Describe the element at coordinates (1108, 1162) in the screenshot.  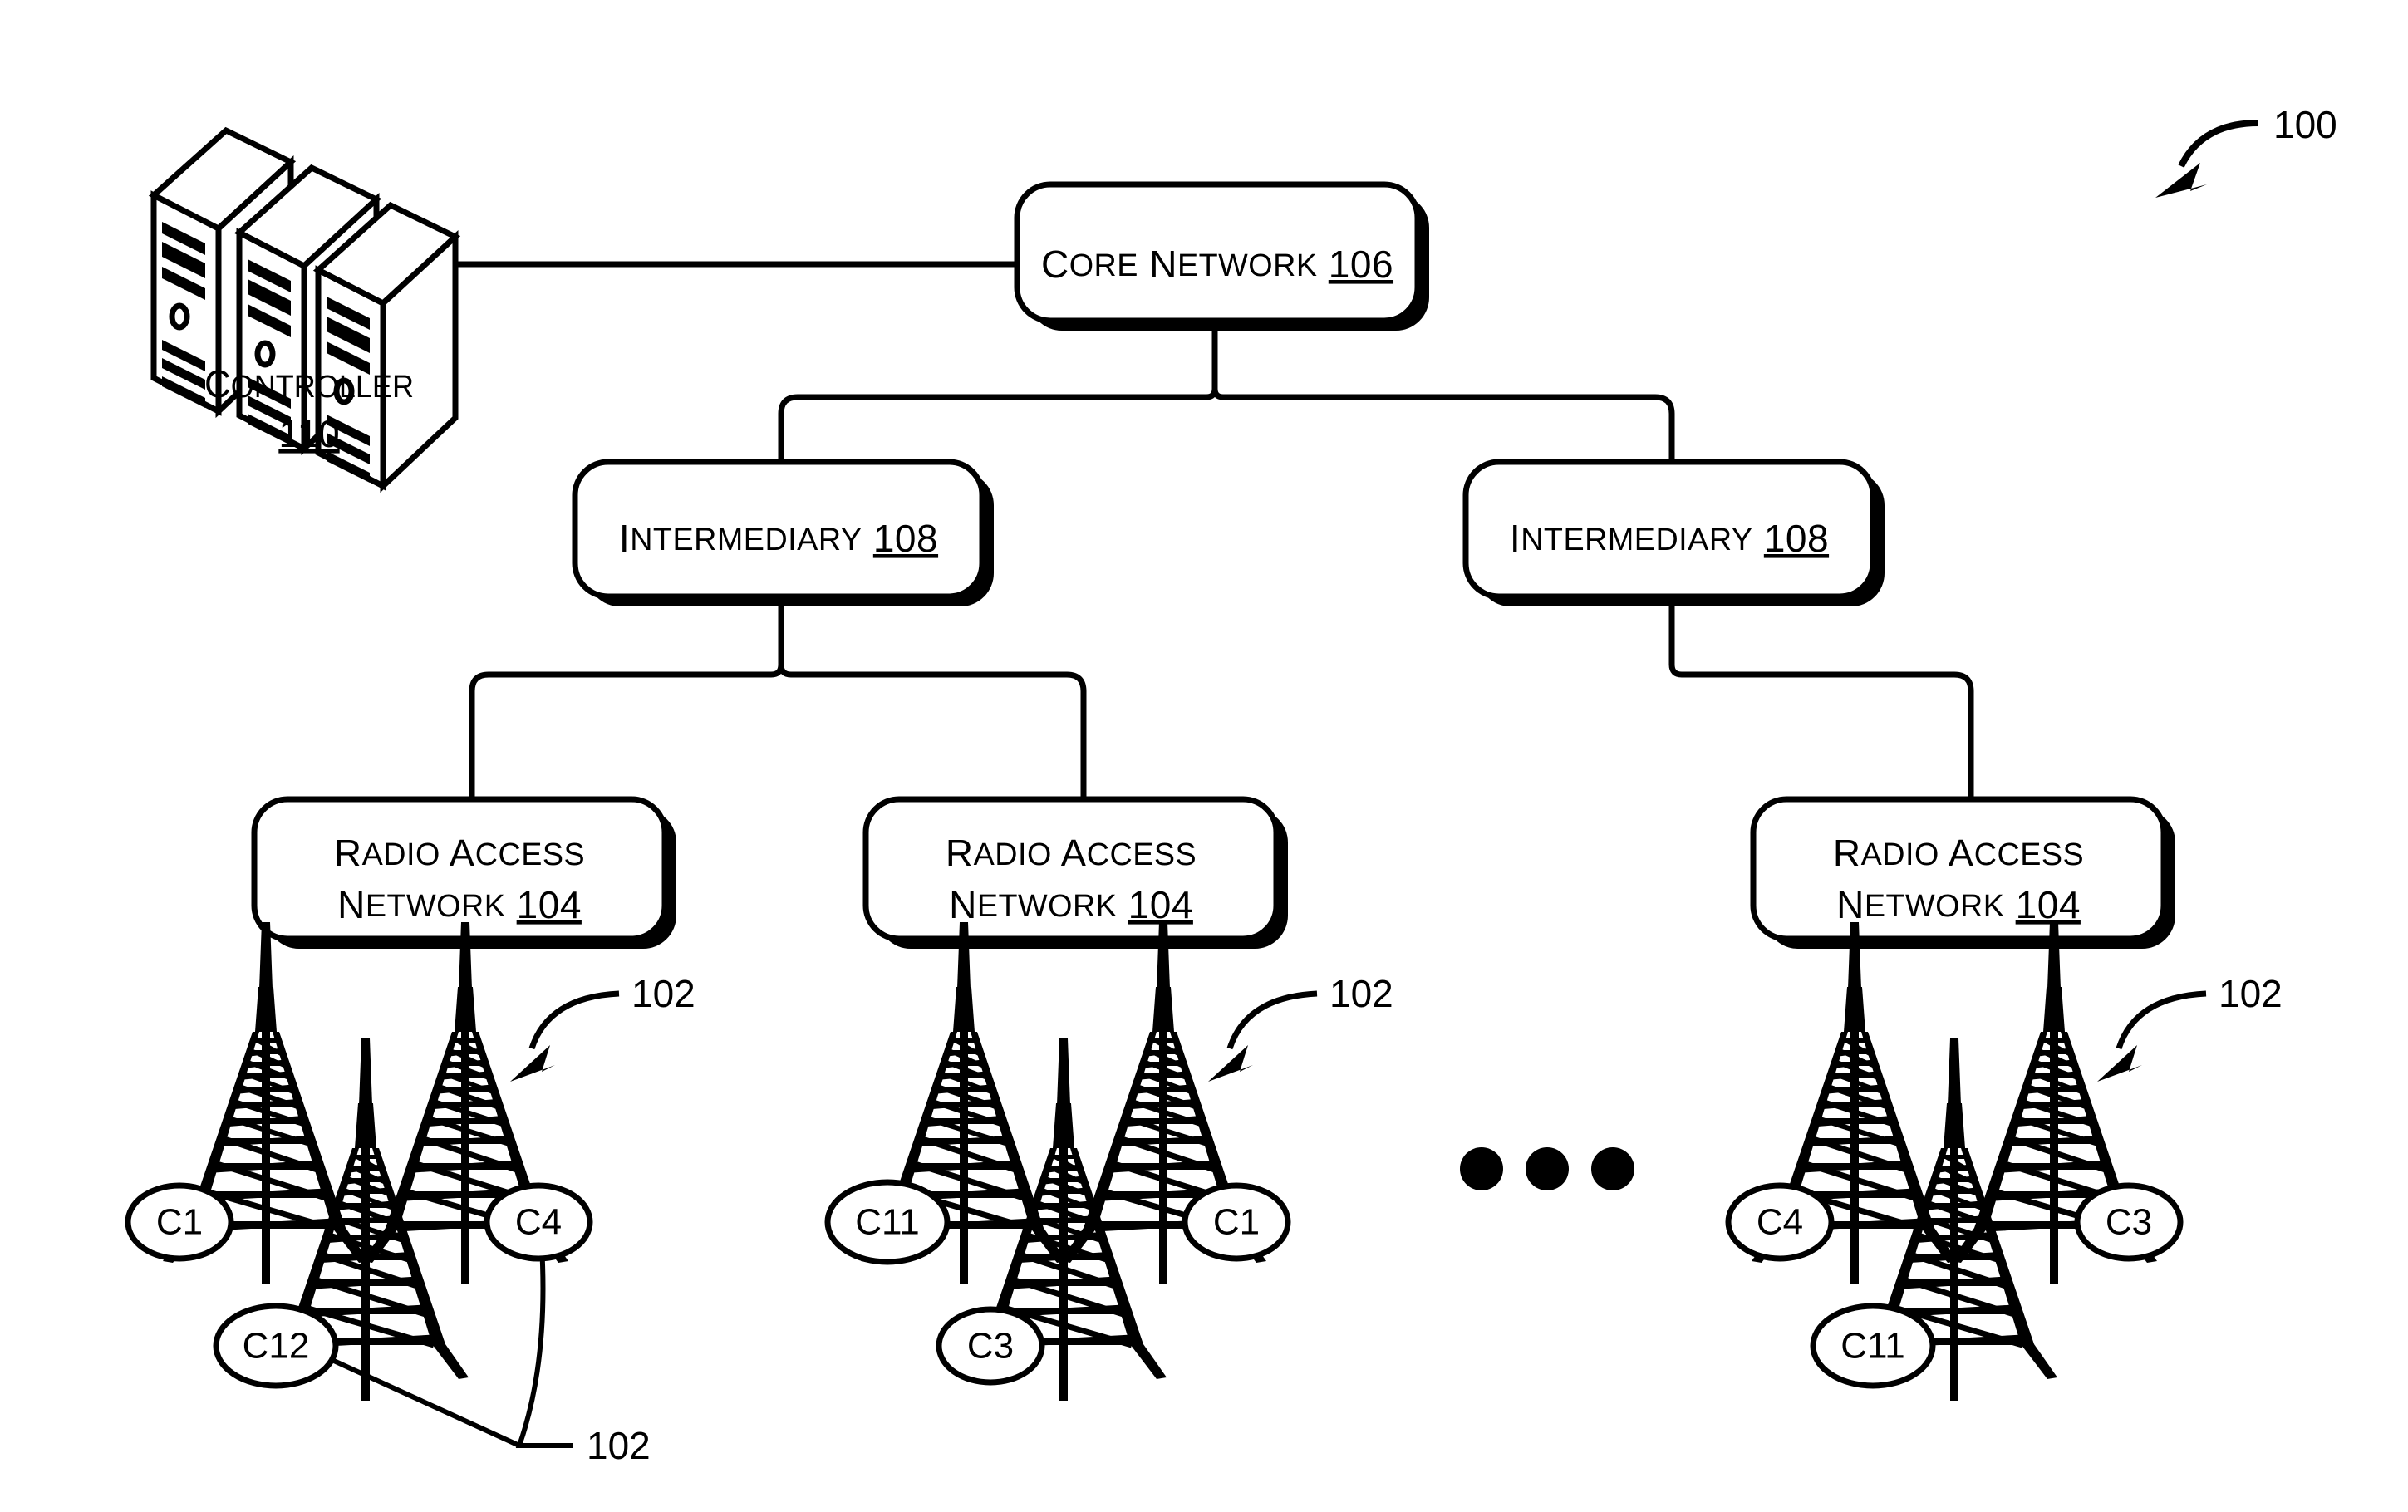
I see `cell-group-2: C11 C3 C1 102` at that location.